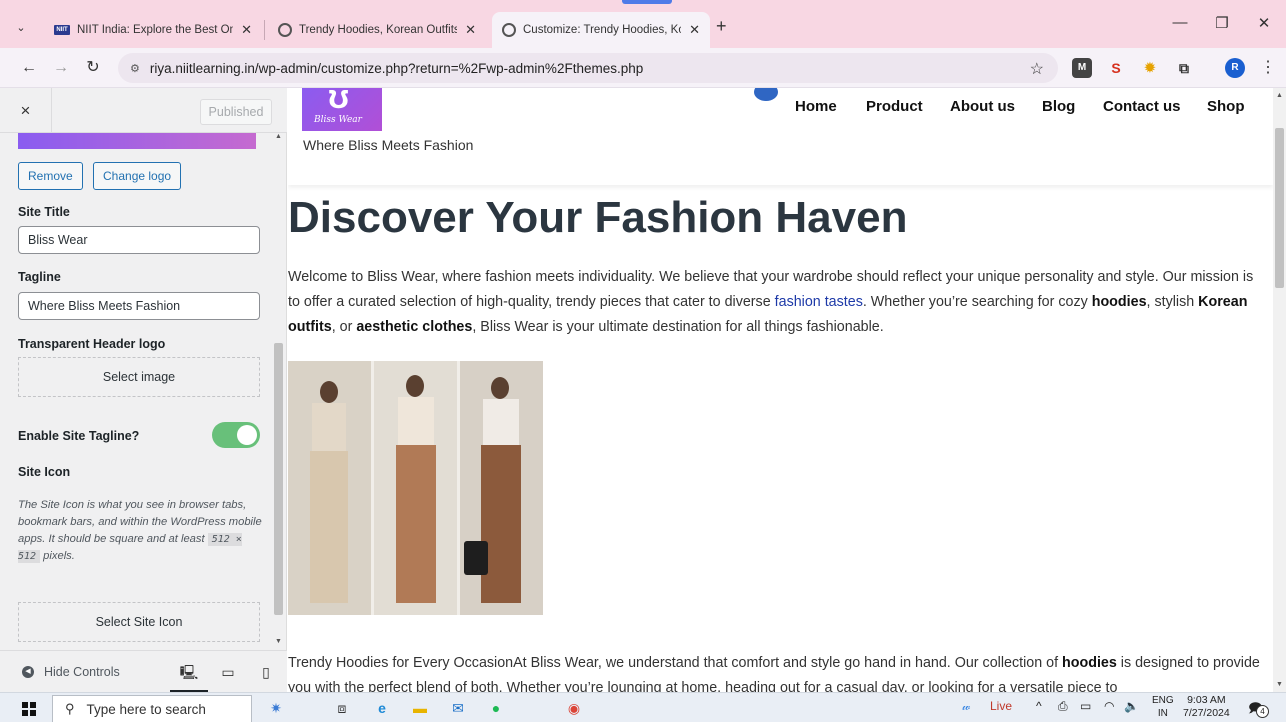 The height and width of the screenshot is (722, 1286). What do you see at coordinates (1082, 68) in the screenshot?
I see `extension-m-icon: M` at bounding box center [1082, 68].